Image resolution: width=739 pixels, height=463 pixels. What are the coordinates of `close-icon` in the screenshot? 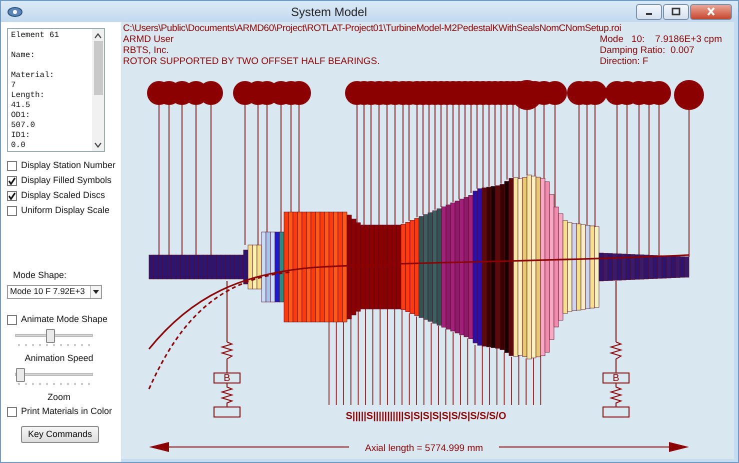 It's located at (711, 11).